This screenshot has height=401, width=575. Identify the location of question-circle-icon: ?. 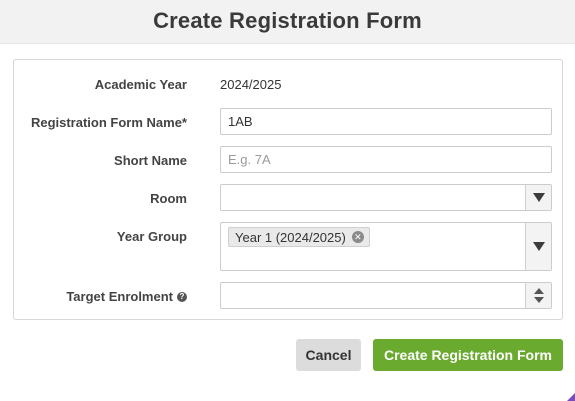
(182, 296).